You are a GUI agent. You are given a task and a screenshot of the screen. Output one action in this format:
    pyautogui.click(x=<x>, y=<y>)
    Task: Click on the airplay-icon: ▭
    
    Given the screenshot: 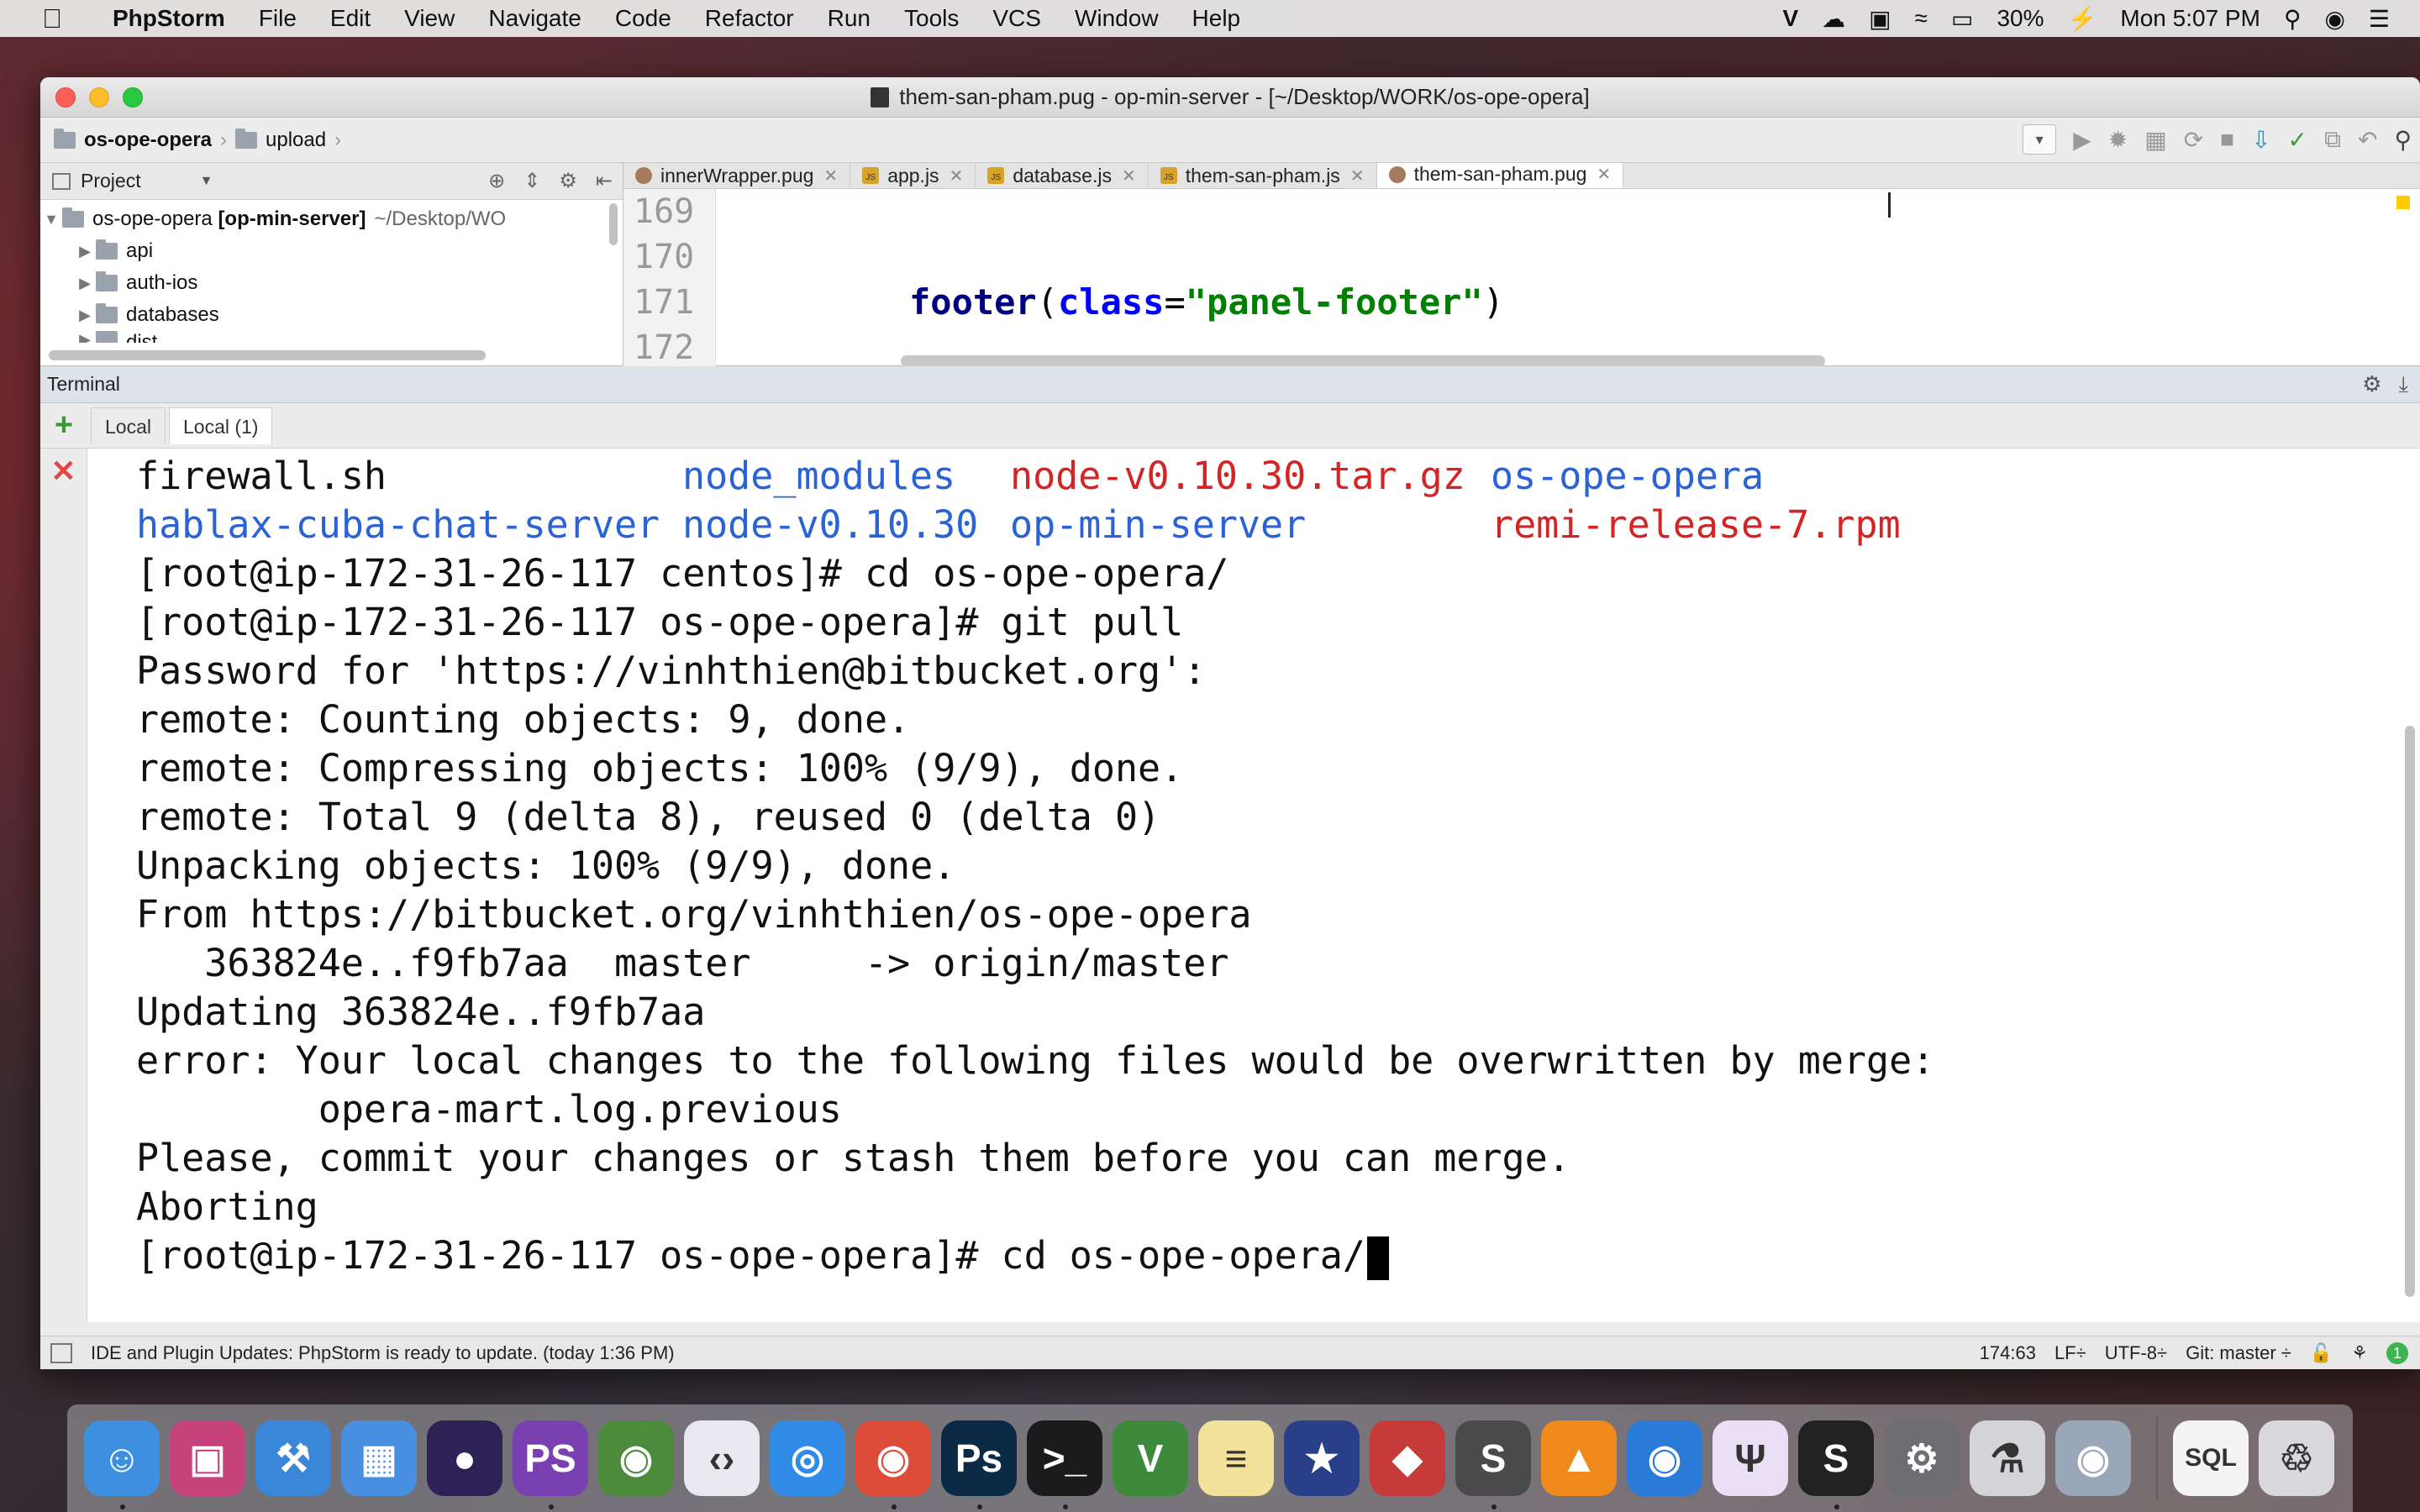 What is the action you would take?
    pyautogui.click(x=1962, y=19)
    